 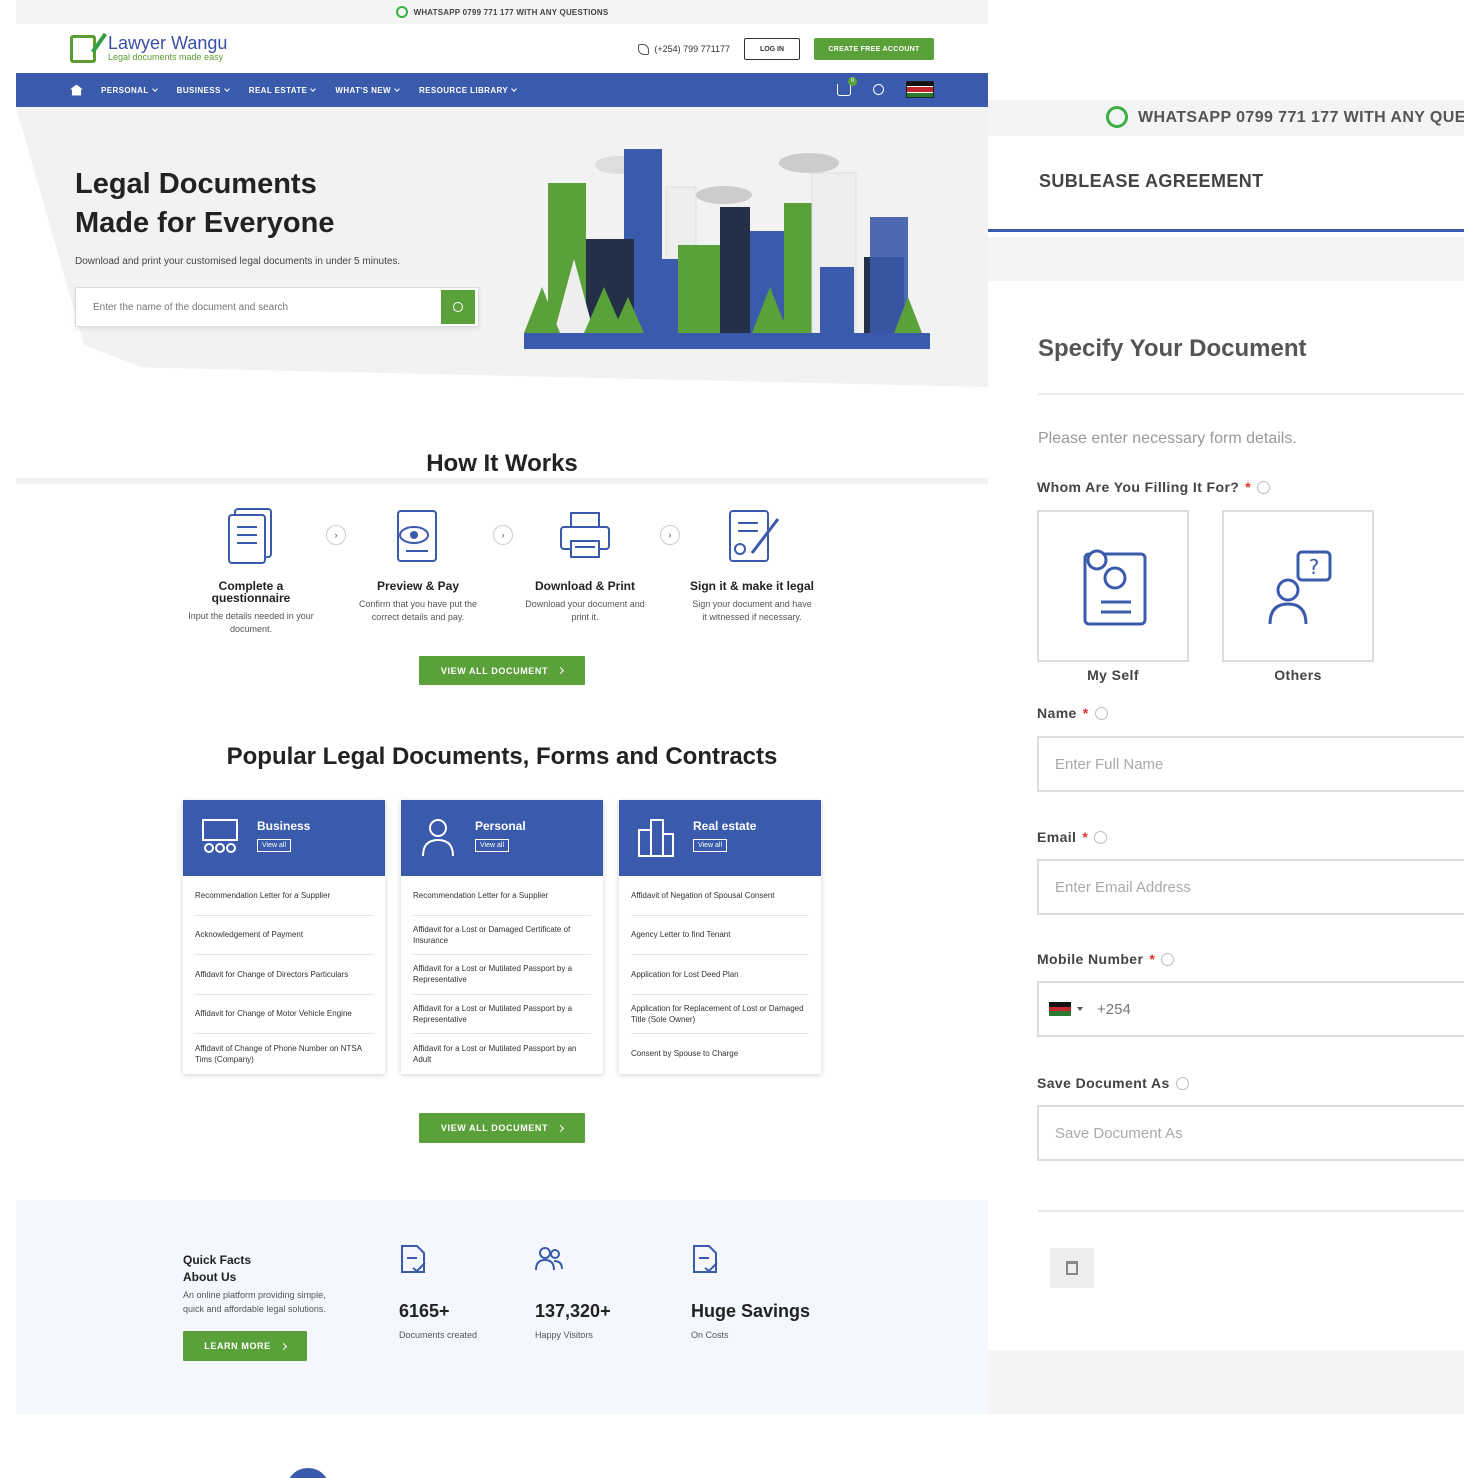 I want to click on document-link: Consent by Spouse to Charge, so click(x=720, y=1054).